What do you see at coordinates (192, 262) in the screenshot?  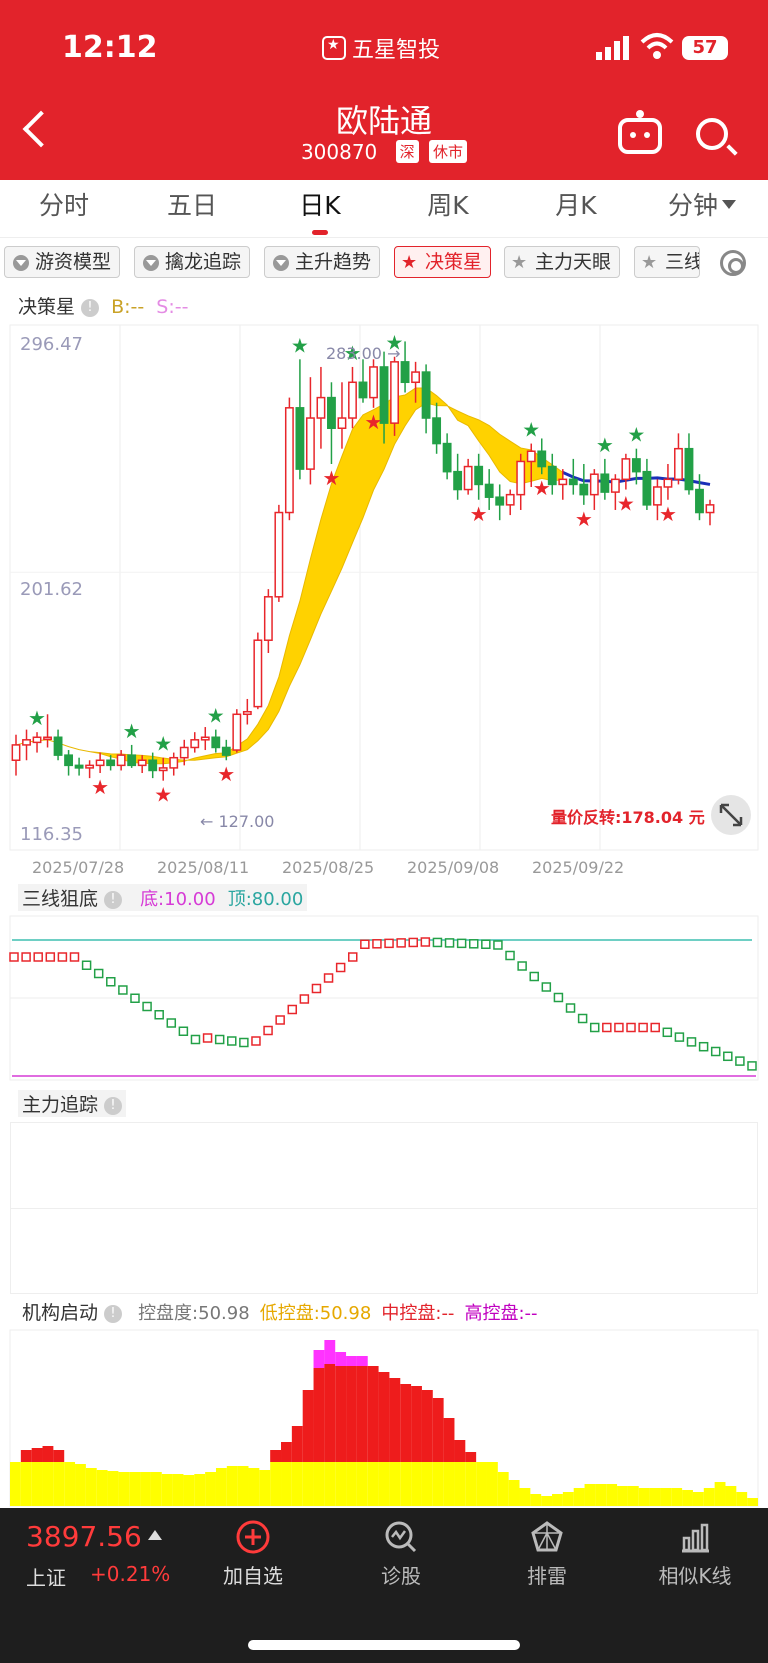 I see `chip-qinlong-track: 擒龙追踪` at bounding box center [192, 262].